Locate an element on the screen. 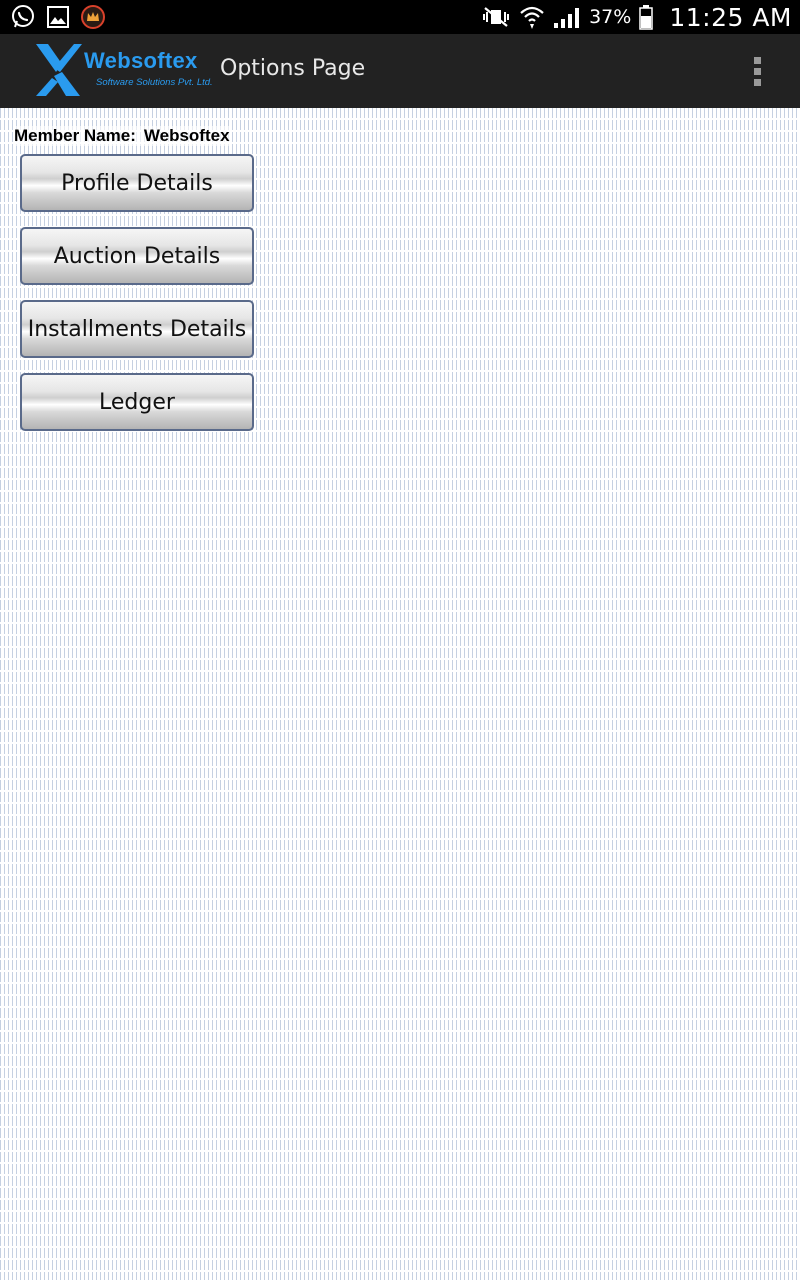 The height and width of the screenshot is (1280, 800). battery-icon is located at coordinates (646, 17).